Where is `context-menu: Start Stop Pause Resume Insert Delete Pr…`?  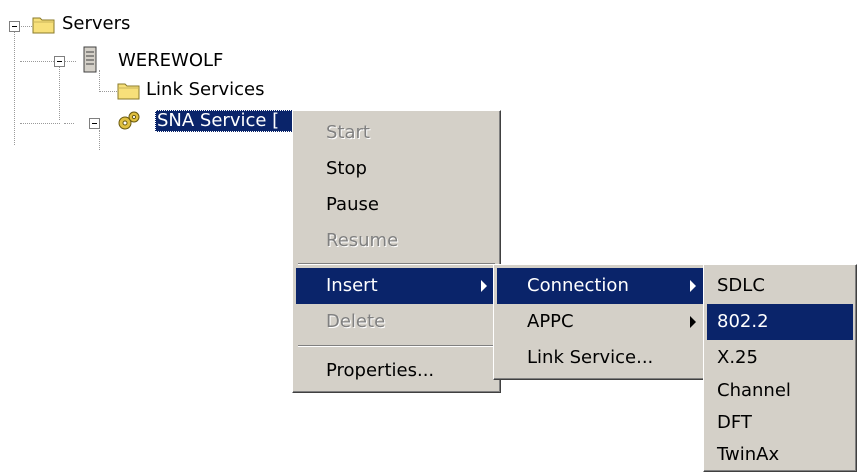 context-menu: Start Stop Pause Resume Insert Delete Pr… is located at coordinates (396, 251).